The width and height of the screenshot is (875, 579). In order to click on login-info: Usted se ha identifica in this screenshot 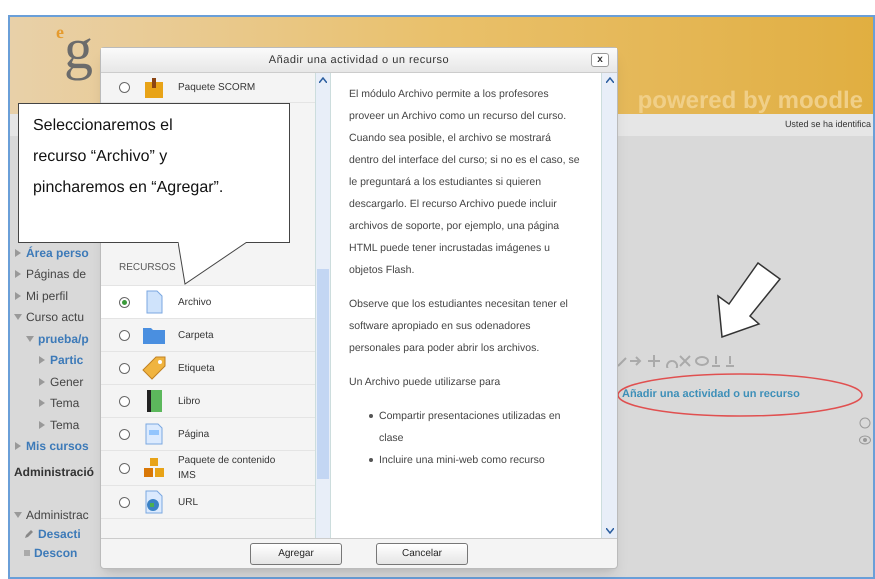, I will do `click(827, 125)`.